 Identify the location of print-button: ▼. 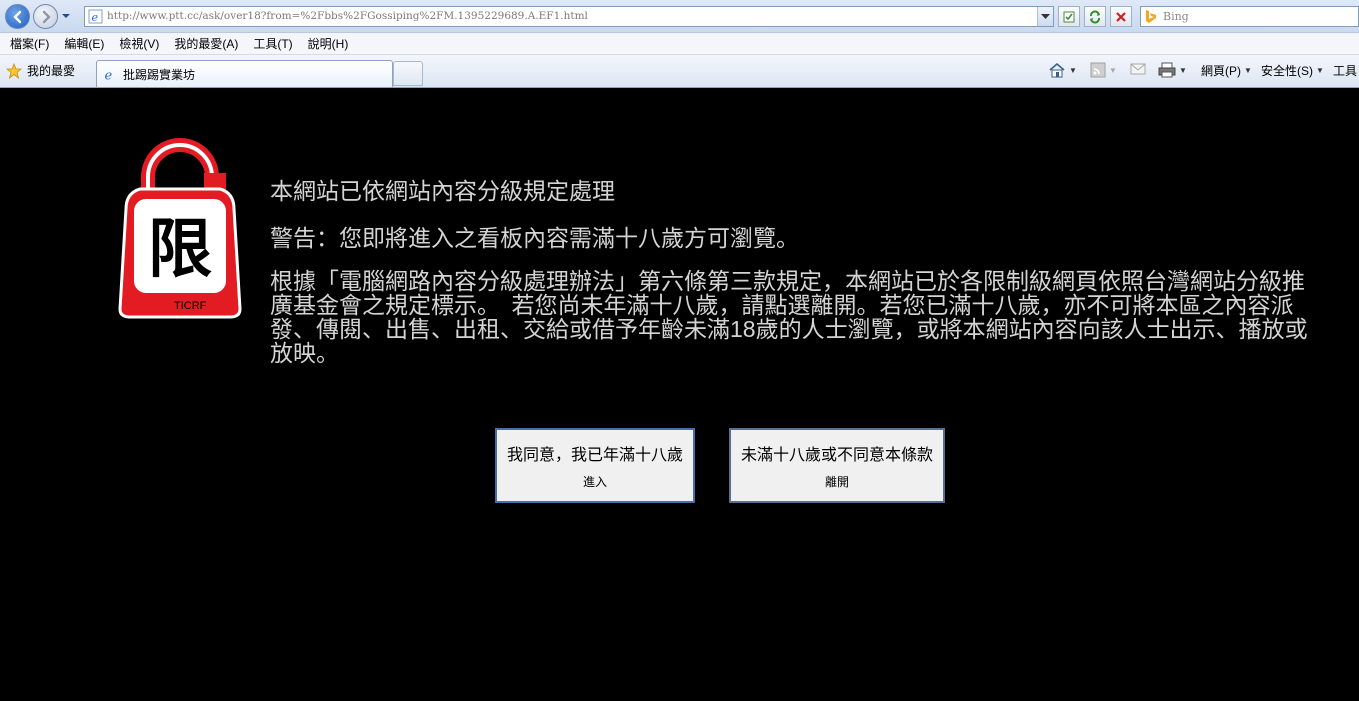
(1172, 70).